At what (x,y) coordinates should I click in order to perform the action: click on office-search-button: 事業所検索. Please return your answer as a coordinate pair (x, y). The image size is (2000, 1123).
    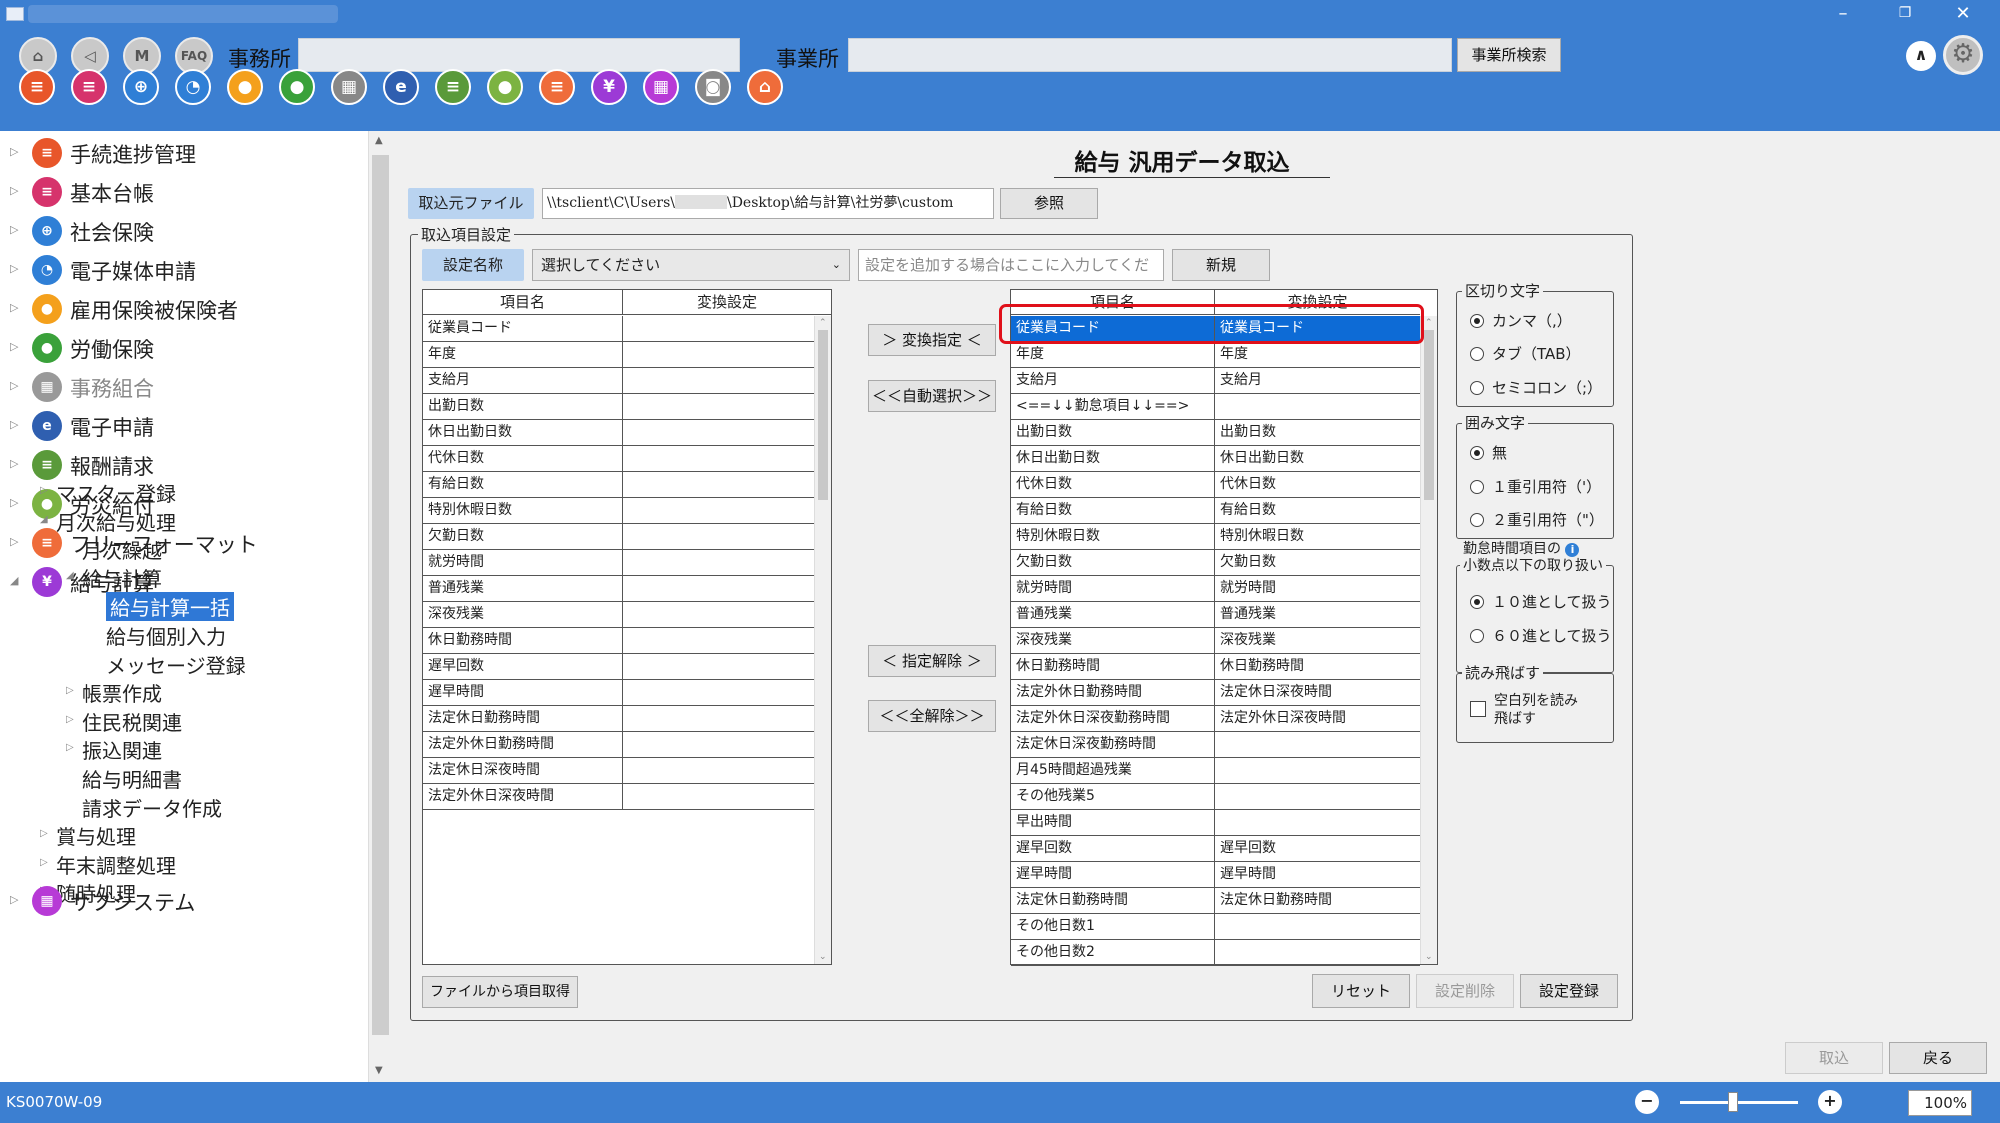
    Looking at the image, I should click on (1509, 55).